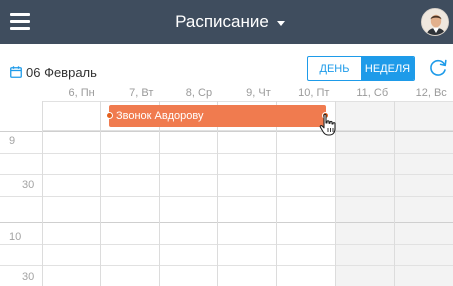 The image size is (453, 286). I want to click on day-header-wed: 8, Ср, so click(188, 93).